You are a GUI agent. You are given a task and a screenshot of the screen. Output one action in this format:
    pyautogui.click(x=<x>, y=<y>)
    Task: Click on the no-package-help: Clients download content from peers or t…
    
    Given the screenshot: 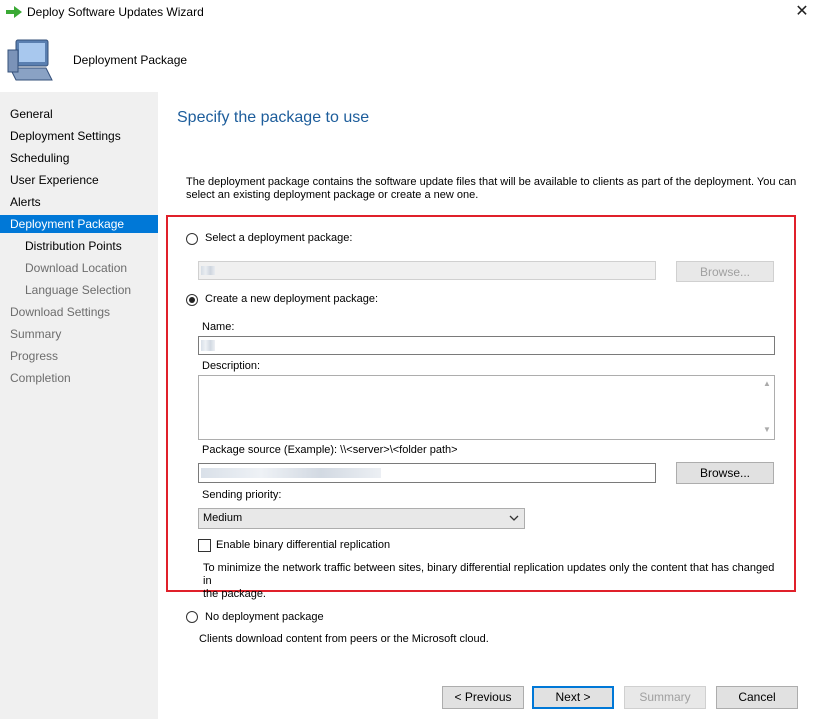 What is the action you would take?
    pyautogui.click(x=344, y=639)
    